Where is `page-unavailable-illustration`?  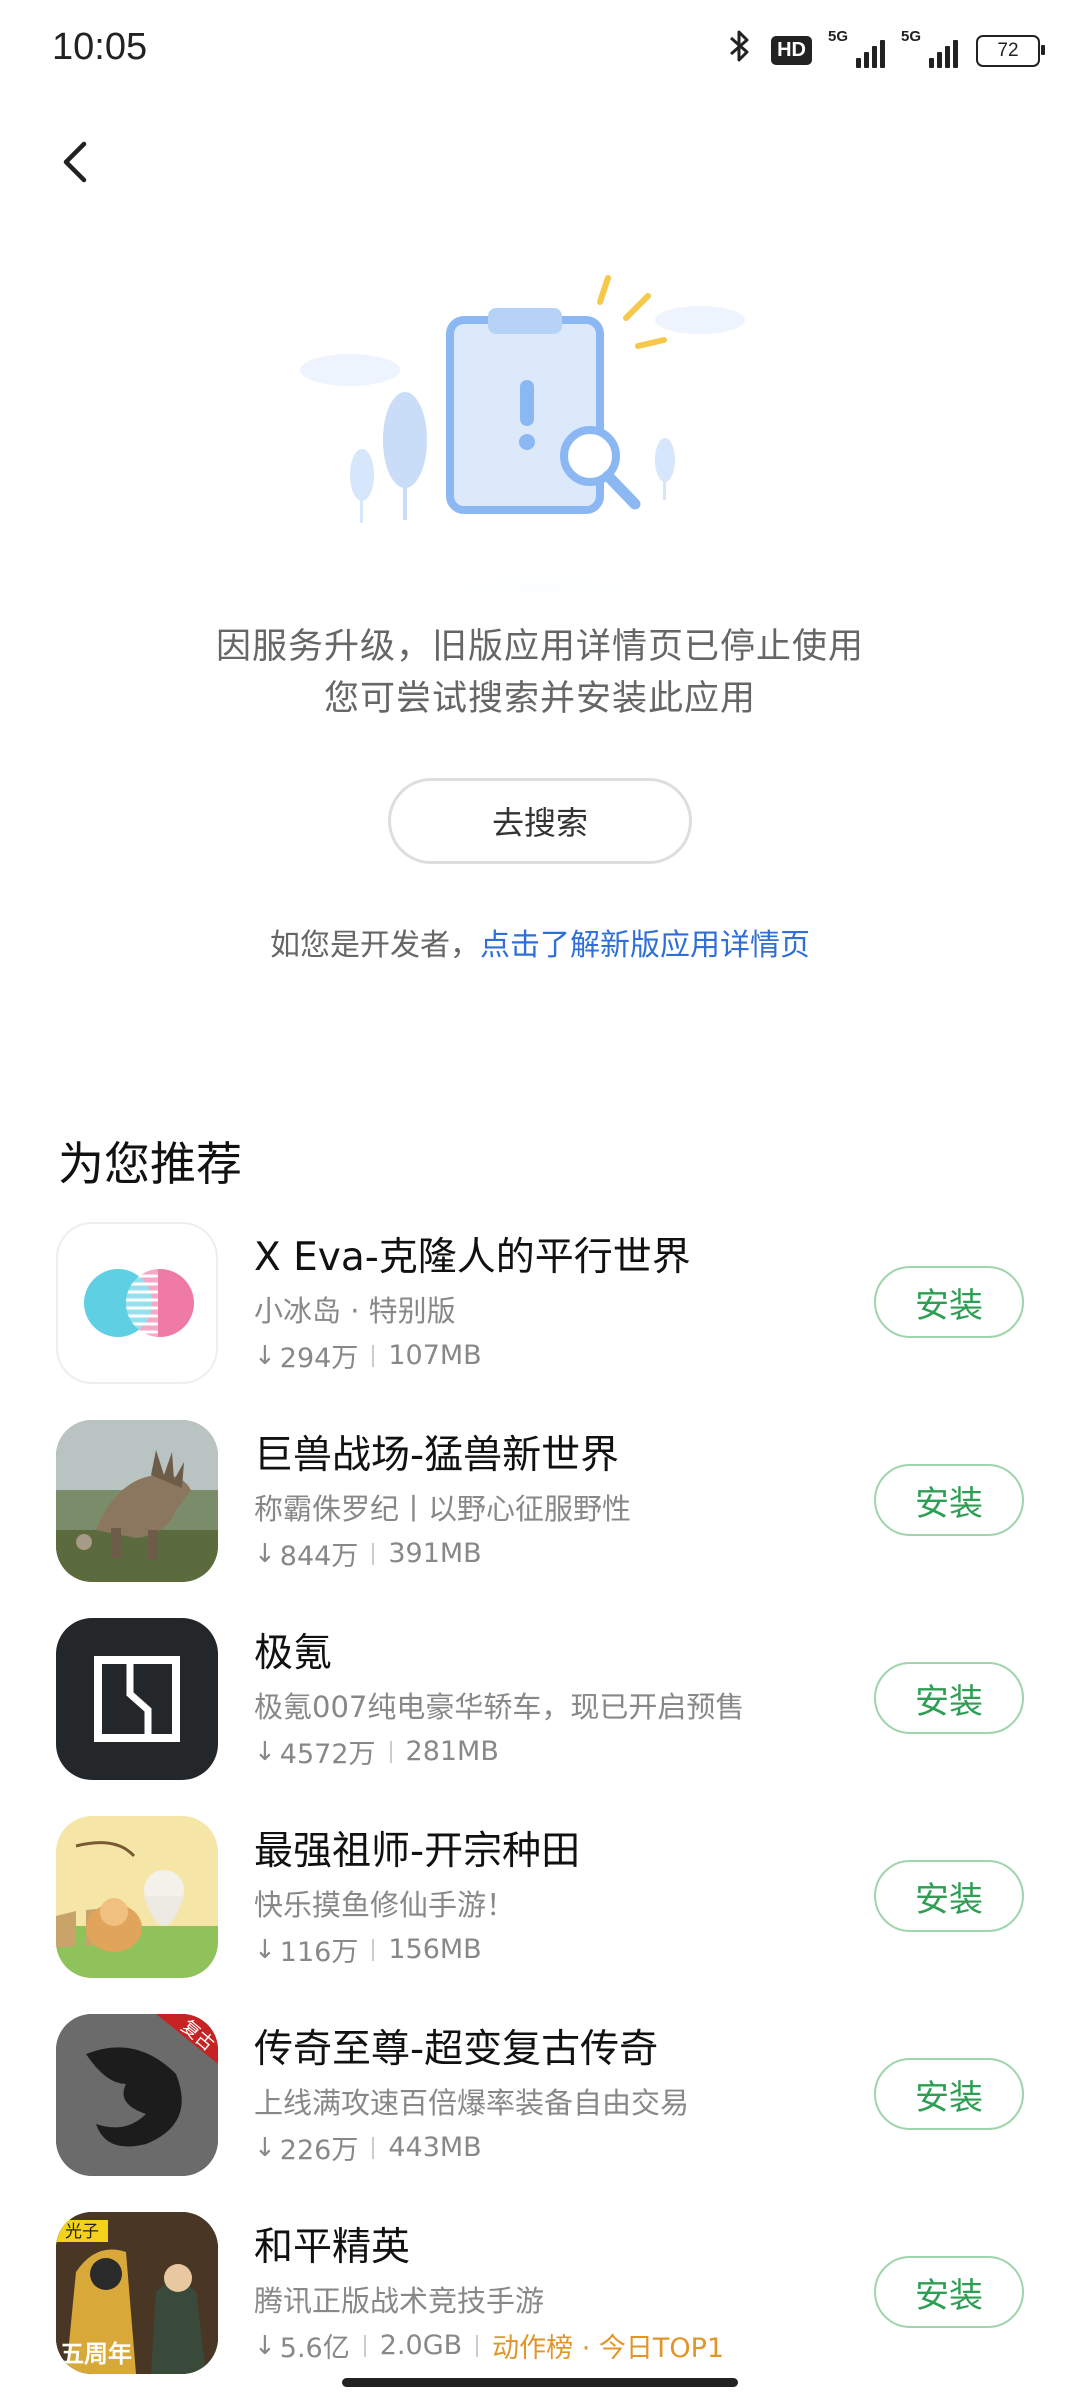
page-unavailable-illustration is located at coordinates (540, 475).